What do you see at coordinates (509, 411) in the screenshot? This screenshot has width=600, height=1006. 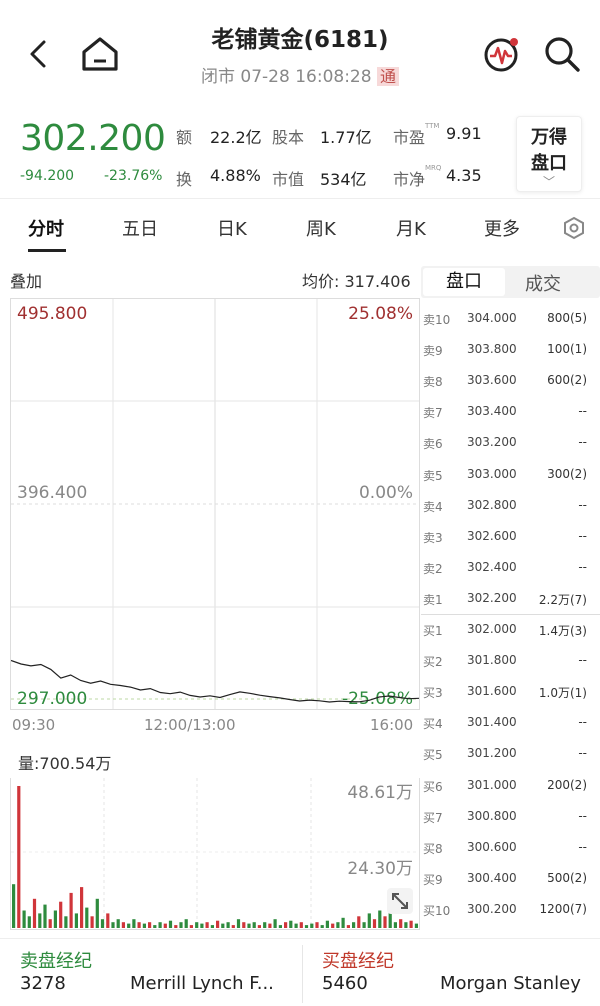 I see `ask-row: 卖7 303.400 --` at bounding box center [509, 411].